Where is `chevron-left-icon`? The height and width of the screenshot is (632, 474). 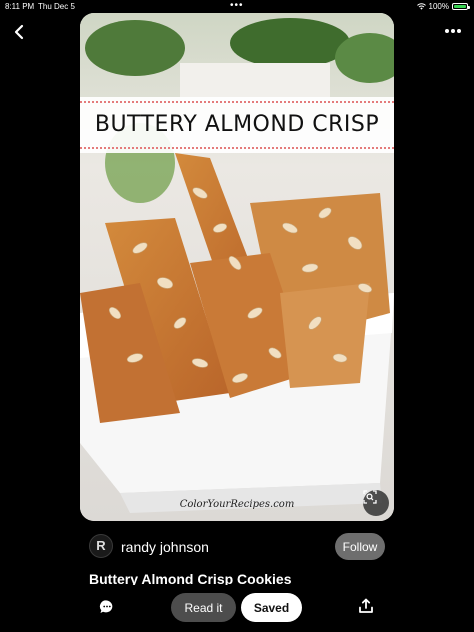
chevron-left-icon is located at coordinates (20, 32).